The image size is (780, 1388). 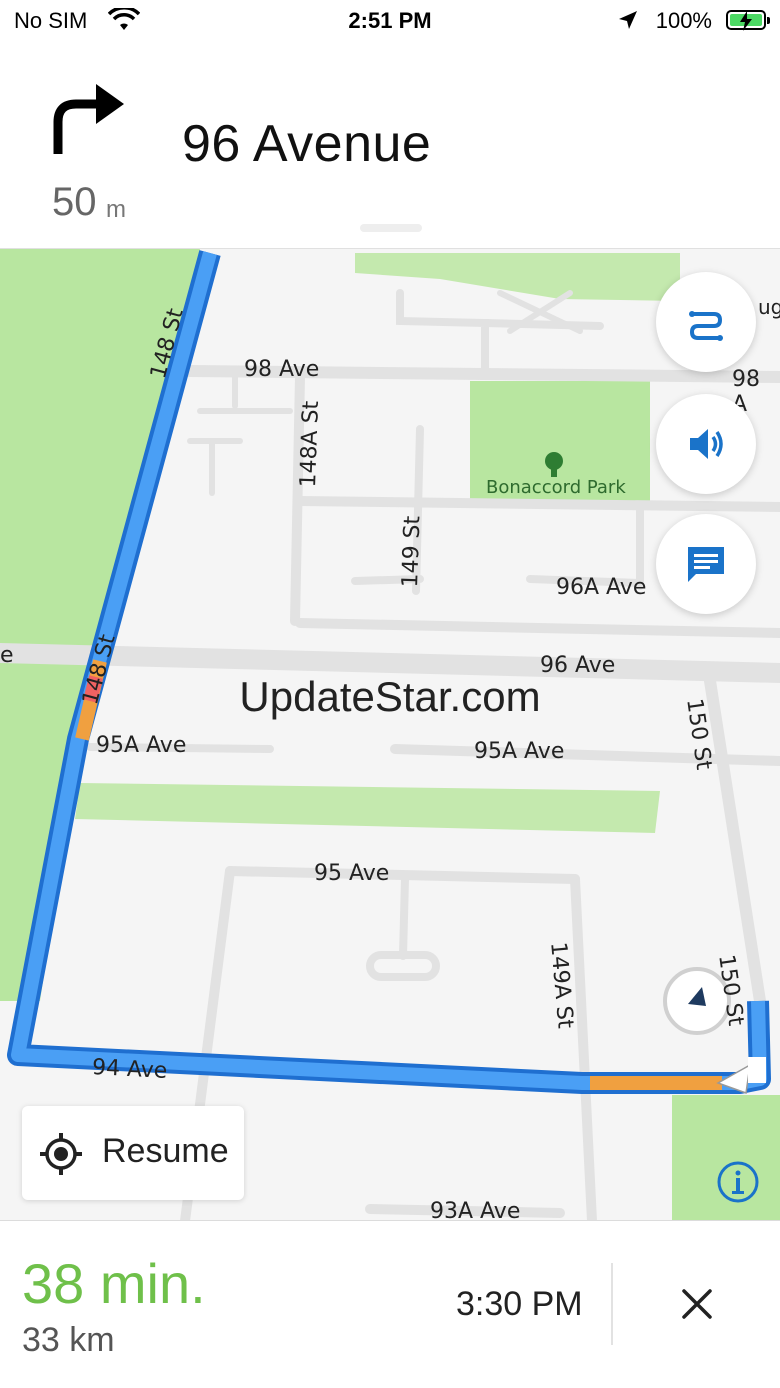 What do you see at coordinates (114, 1283) in the screenshot?
I see `eta-minutes: 38 min.` at bounding box center [114, 1283].